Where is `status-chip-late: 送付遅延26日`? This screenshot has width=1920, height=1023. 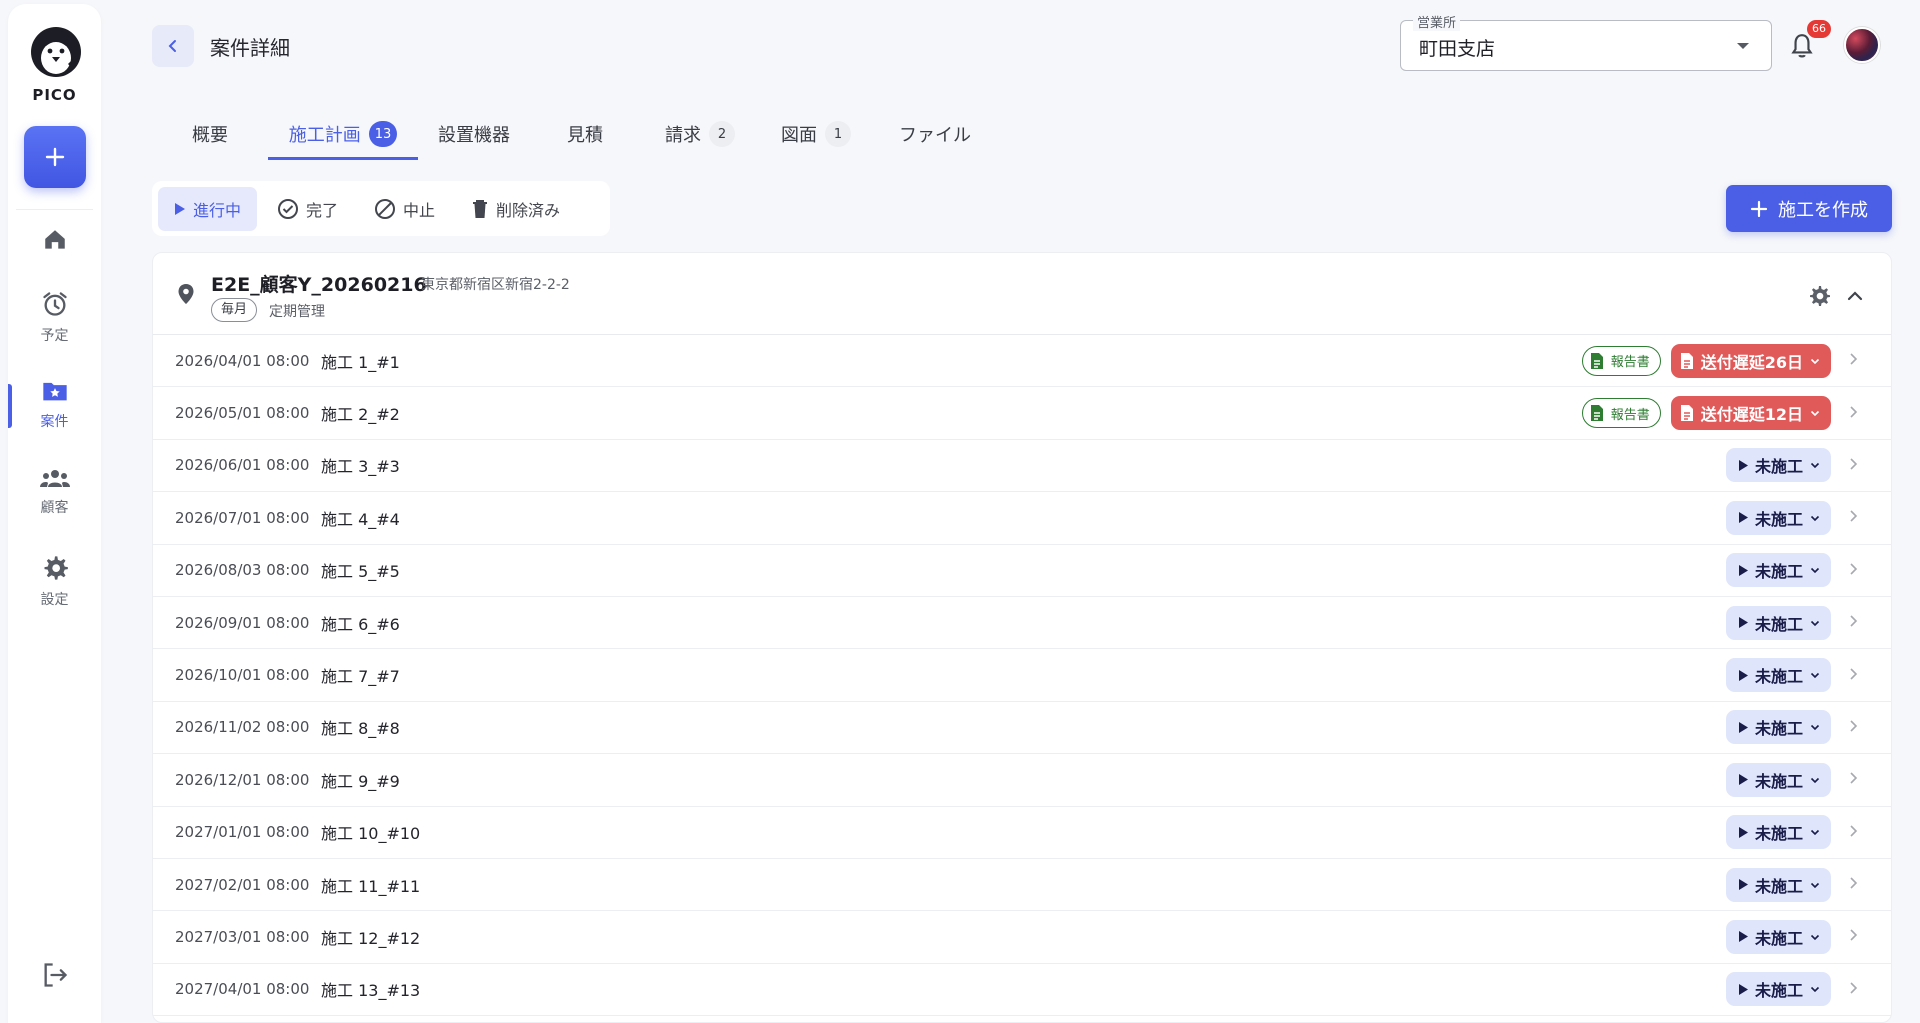 status-chip-late: 送付遅延26日 is located at coordinates (1750, 360).